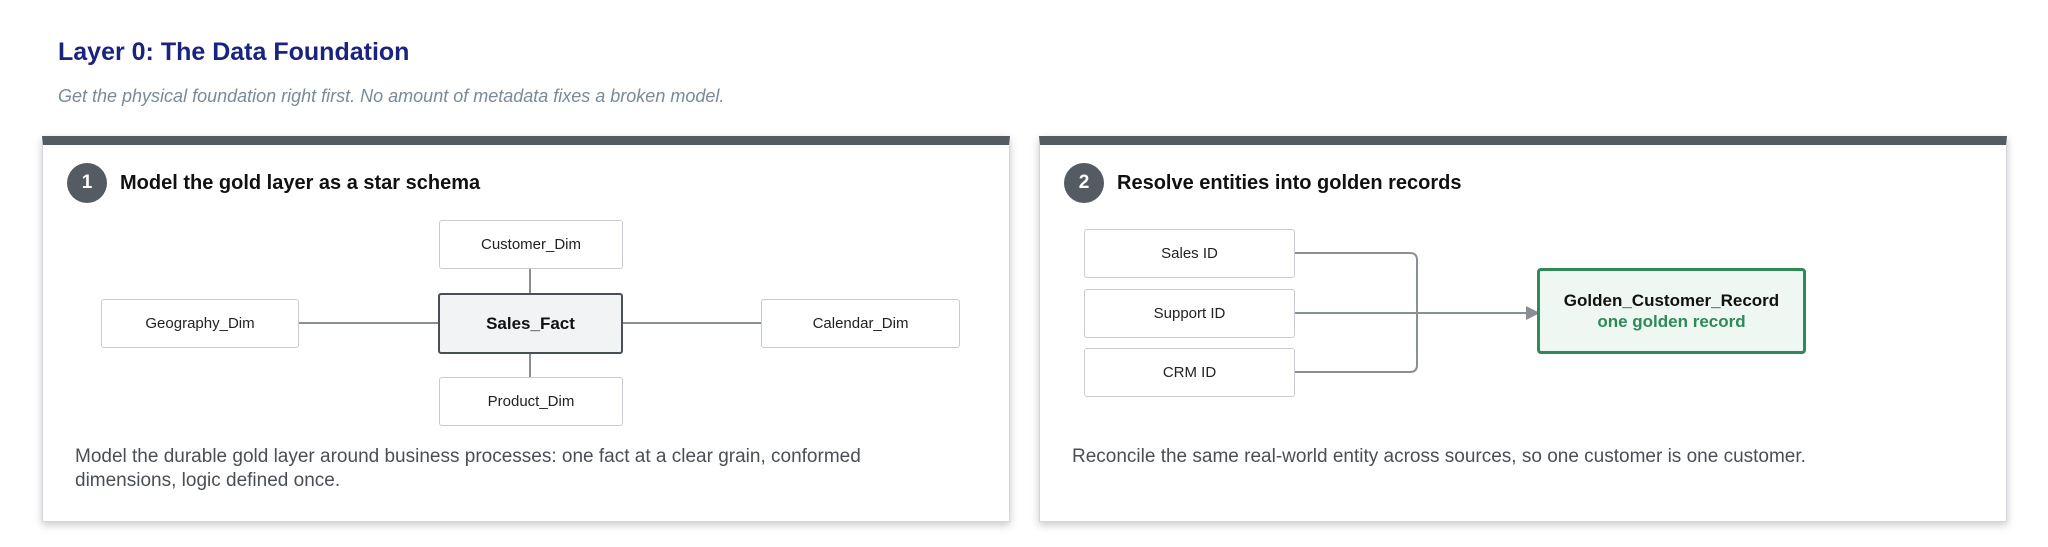 Image resolution: width=2048 pixels, height=547 pixels. Describe the element at coordinates (1356, 276) in the screenshot. I see `connector-sales-id` at that location.